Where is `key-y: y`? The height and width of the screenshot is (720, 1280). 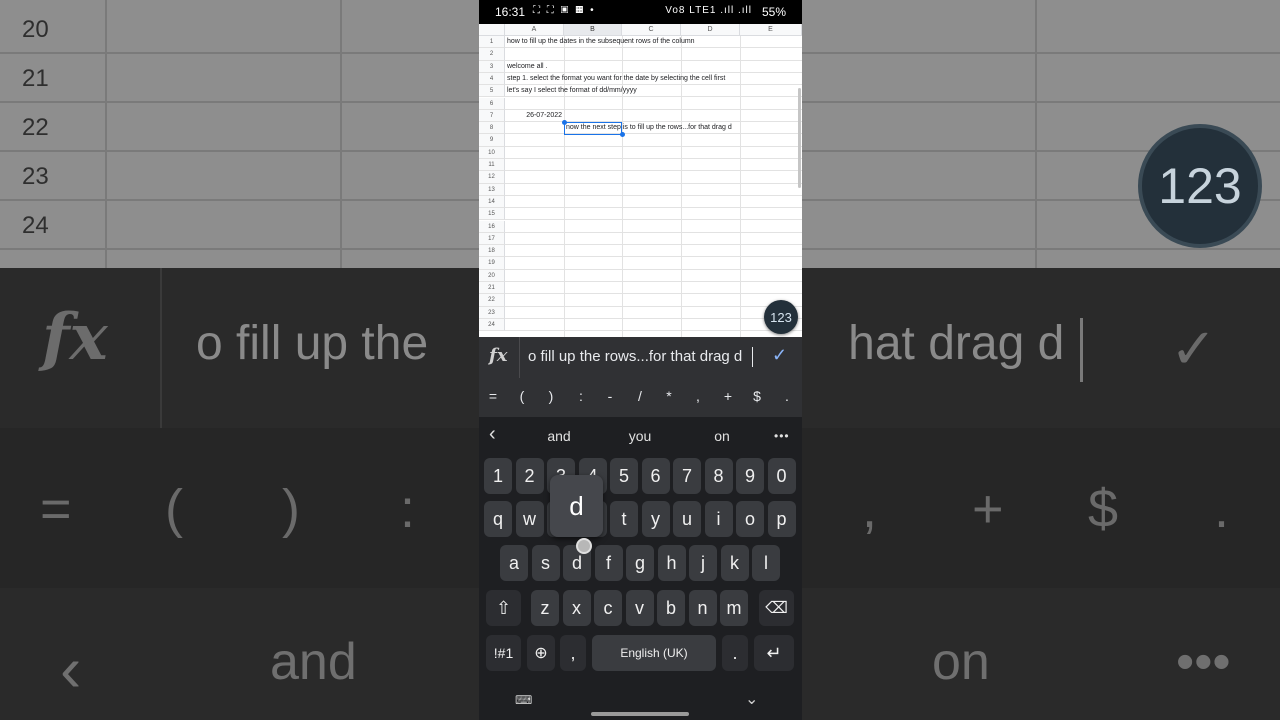 key-y: y is located at coordinates (655, 519).